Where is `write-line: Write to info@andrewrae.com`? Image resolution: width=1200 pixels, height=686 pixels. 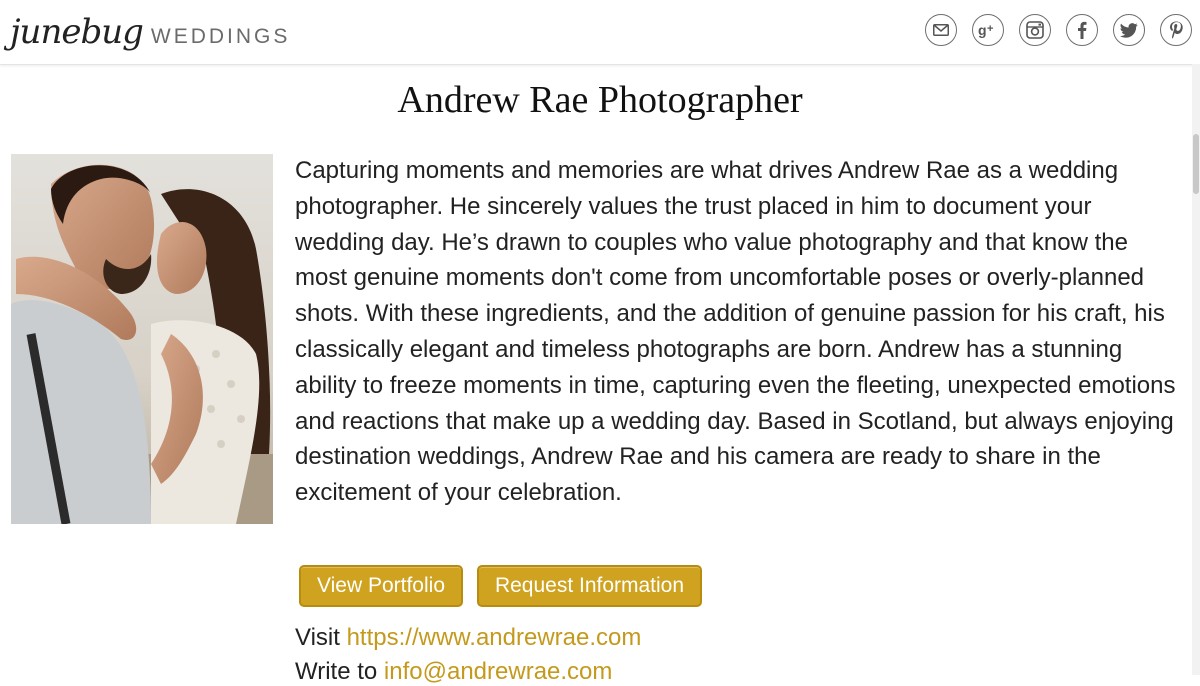
write-line: Write to info@andrewrae.com is located at coordinates (453, 672).